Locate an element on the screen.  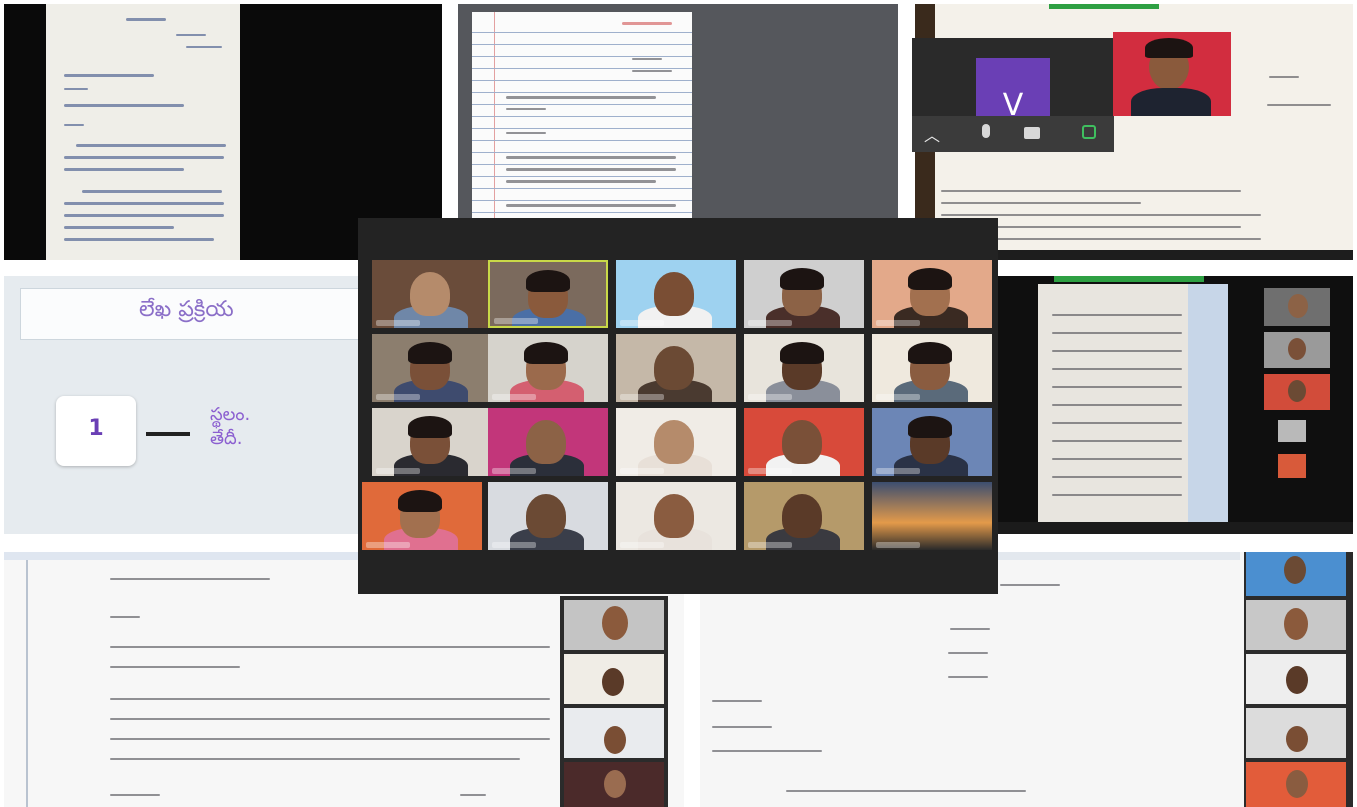
ruled-page is located at coordinates (1133, 403).